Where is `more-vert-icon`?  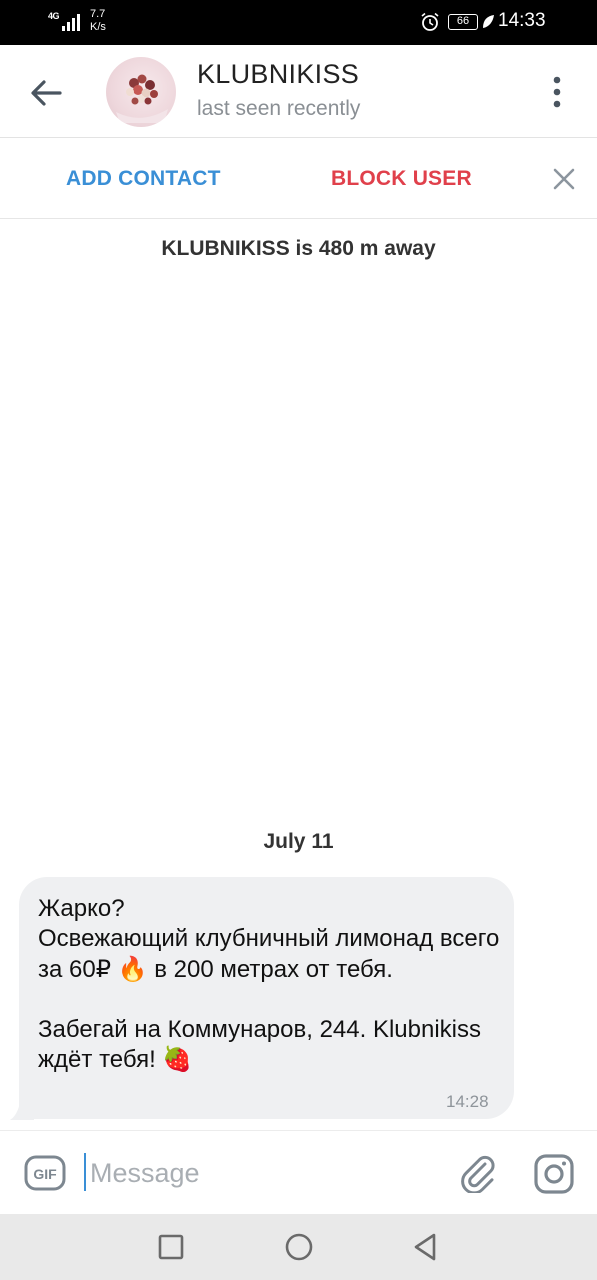
more-vert-icon is located at coordinates (557, 92).